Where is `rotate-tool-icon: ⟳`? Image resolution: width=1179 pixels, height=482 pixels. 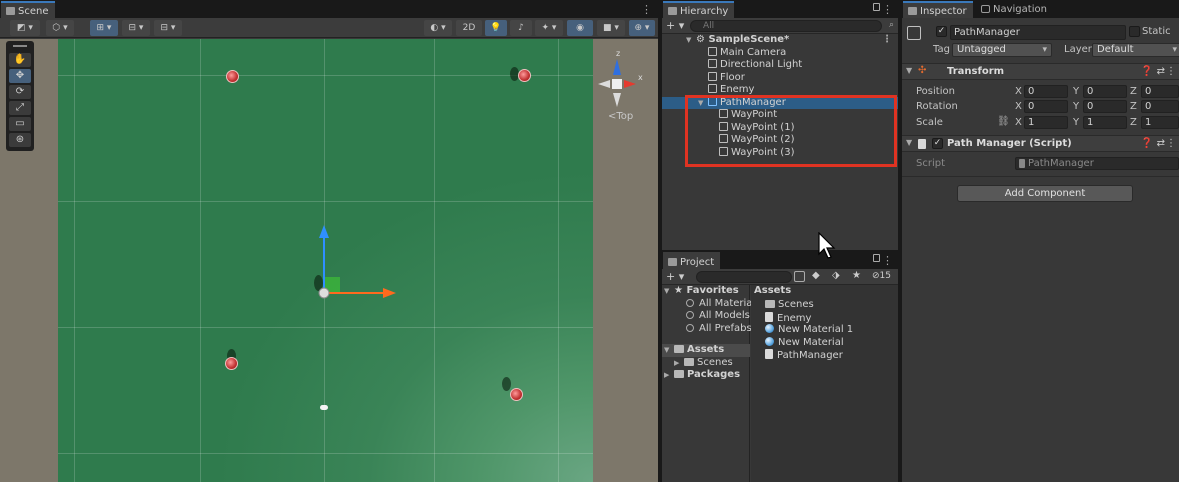 rotate-tool-icon: ⟳ is located at coordinates (20, 92).